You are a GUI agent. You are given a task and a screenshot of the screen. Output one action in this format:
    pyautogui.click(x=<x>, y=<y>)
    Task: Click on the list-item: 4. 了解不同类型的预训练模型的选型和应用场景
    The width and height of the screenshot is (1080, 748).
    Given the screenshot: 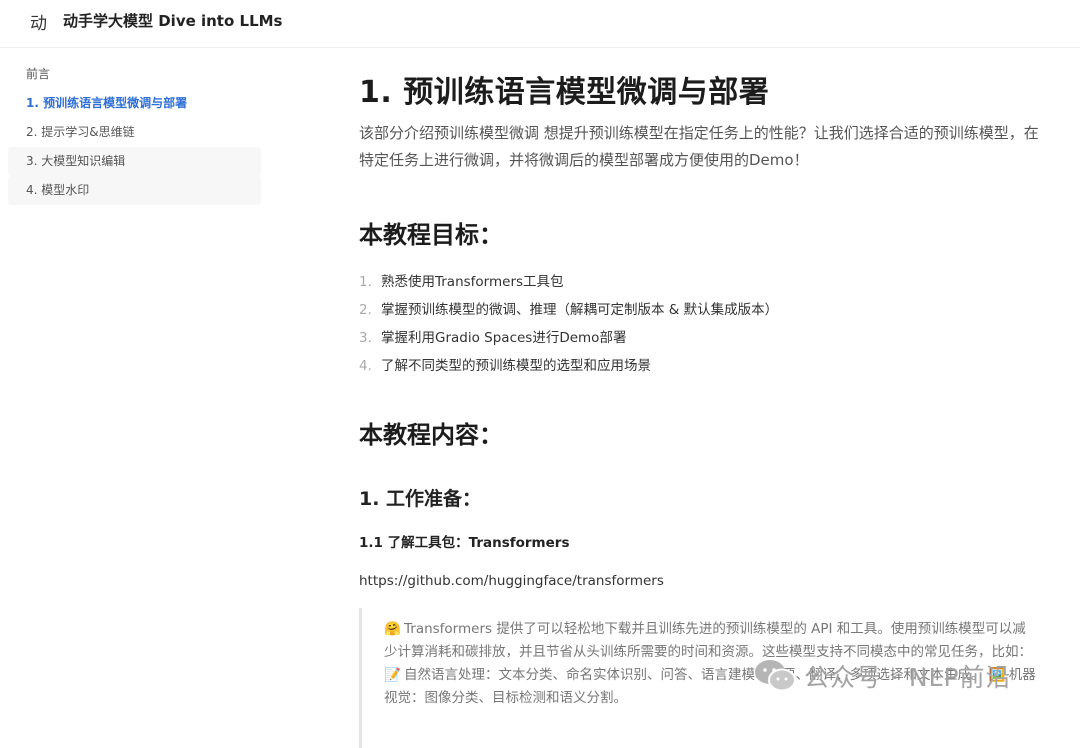 What is the action you would take?
    pyautogui.click(x=505, y=366)
    